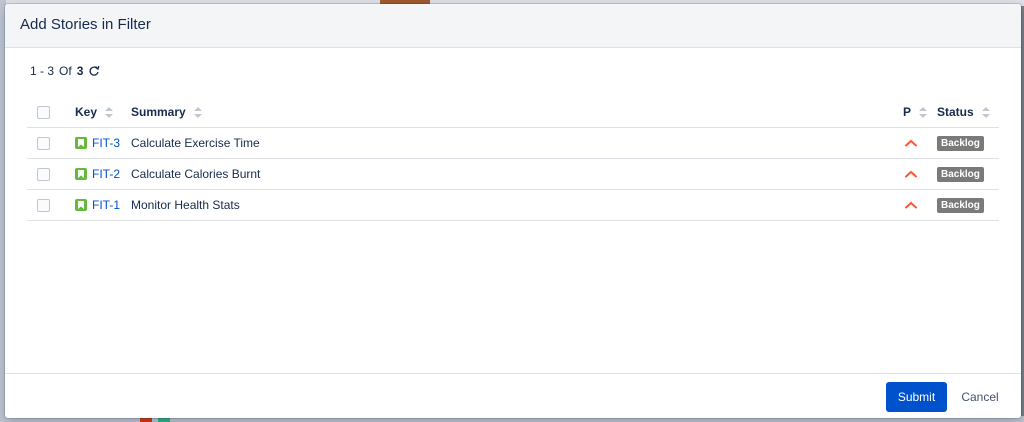  I want to click on table-row: FIT-3 Calculate Exercise Time Backlog, so click(513, 143).